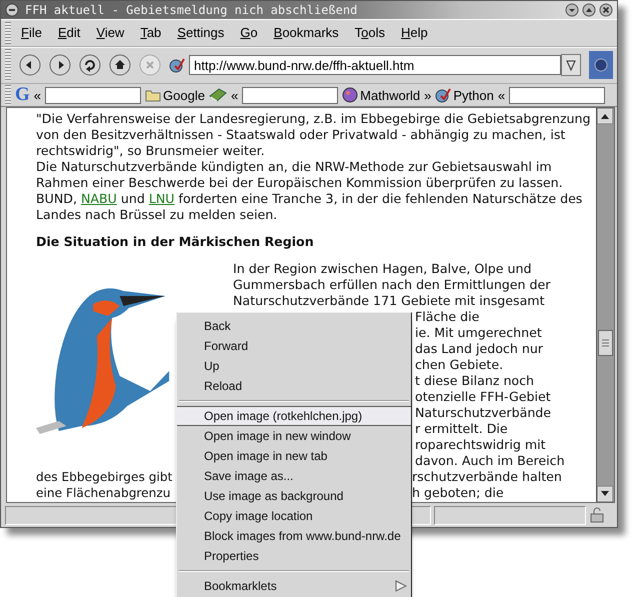 This screenshot has height=597, width=636. What do you see at coordinates (314, 135) in the screenshot?
I see `body-text: "Die Verfahrensweise der Landesregierung, z.B. im Ebbegebirge die Gebietsabgrenzung von den Besitzverhältnissen - Staatswald oder Privatwald - abhängig zu machen, ist rechtswidrig", so Brunsmeier weiter.` at bounding box center [314, 135].